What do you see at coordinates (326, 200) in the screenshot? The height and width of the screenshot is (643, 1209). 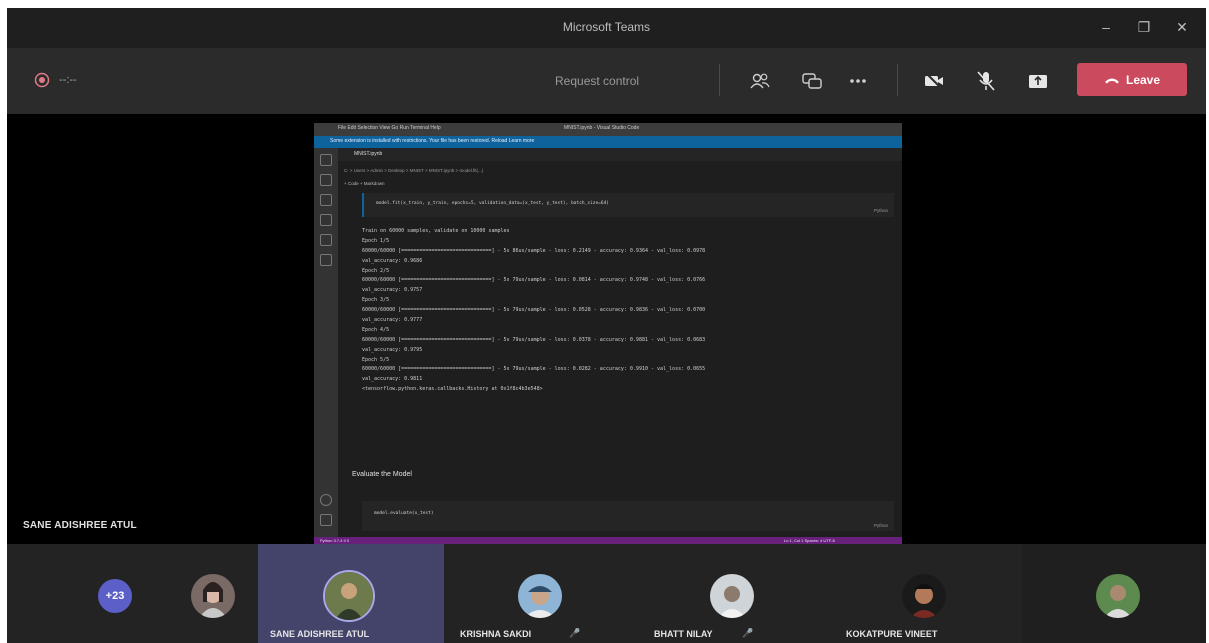 I see `source-control-icon` at bounding box center [326, 200].